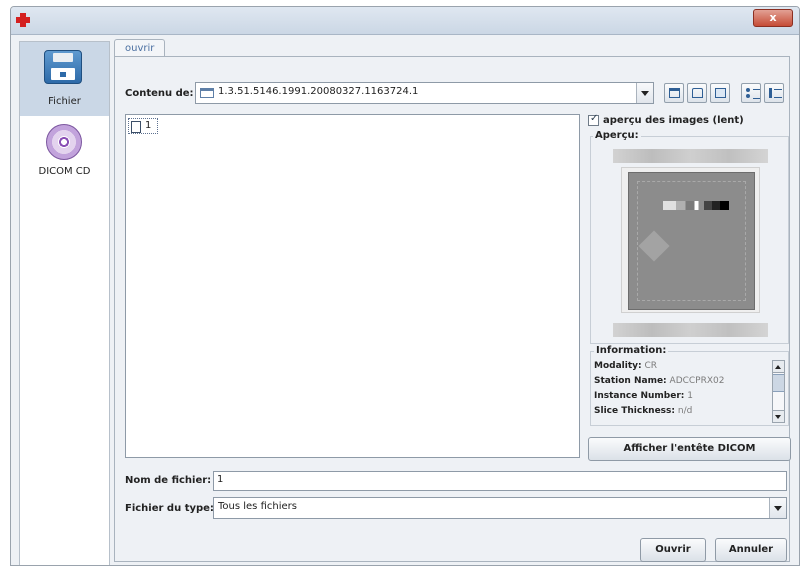 This screenshot has height=566, width=800. I want to click on tab-bar: ouvrir, so click(452, 48).